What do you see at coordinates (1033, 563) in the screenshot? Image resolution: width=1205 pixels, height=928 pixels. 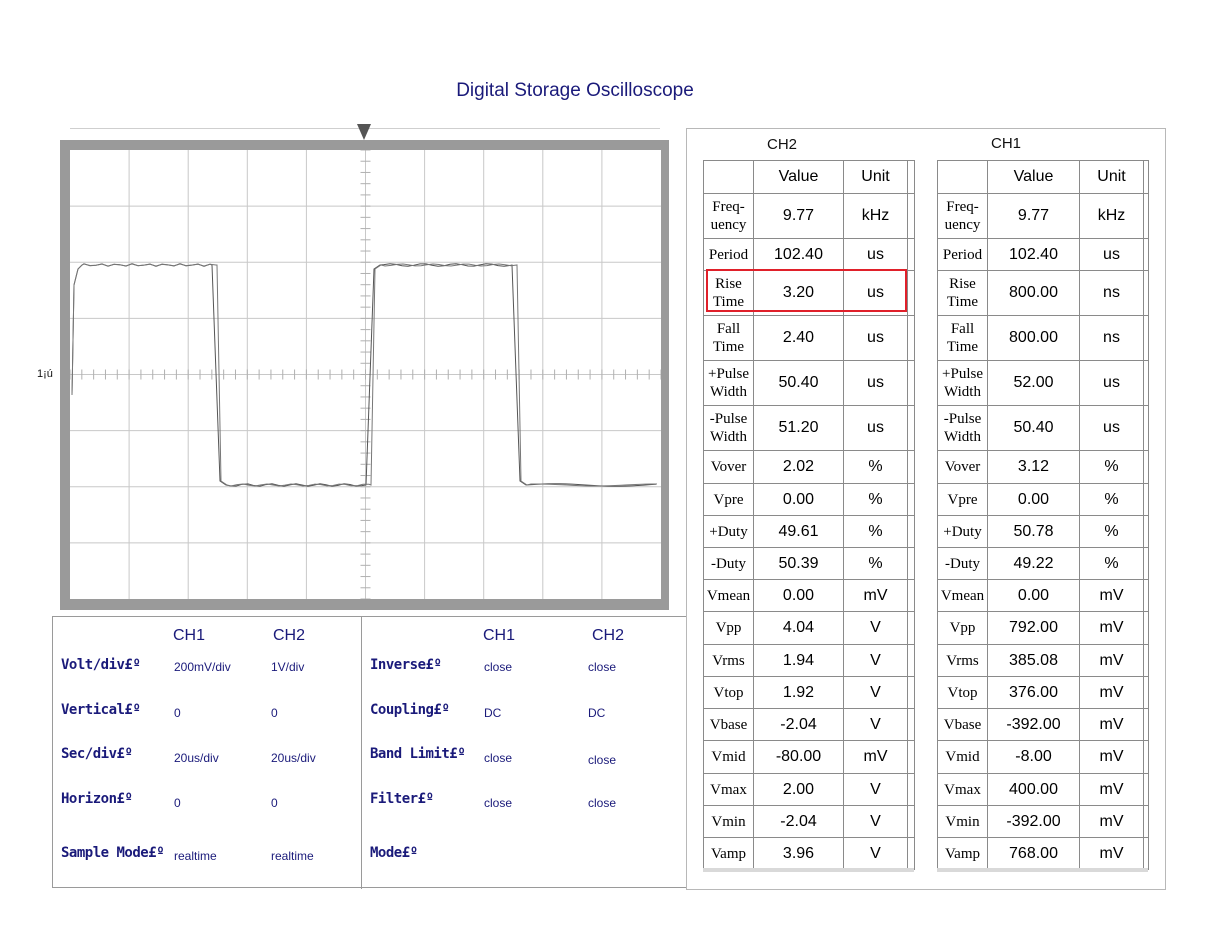 I see `value-cell: 49.22` at bounding box center [1033, 563].